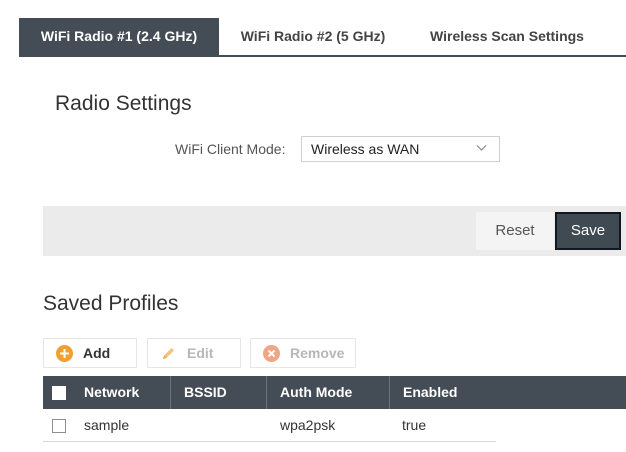 The image size is (626, 452). I want to click on select-all-checkbox, so click(59, 393).